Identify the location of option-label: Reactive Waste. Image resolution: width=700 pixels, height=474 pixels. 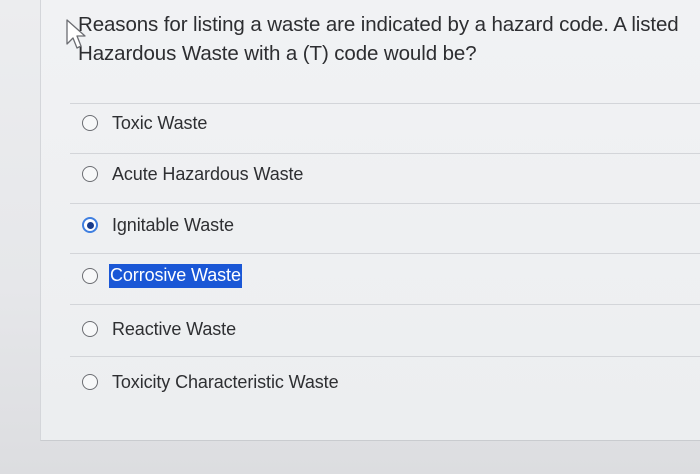
(174, 328).